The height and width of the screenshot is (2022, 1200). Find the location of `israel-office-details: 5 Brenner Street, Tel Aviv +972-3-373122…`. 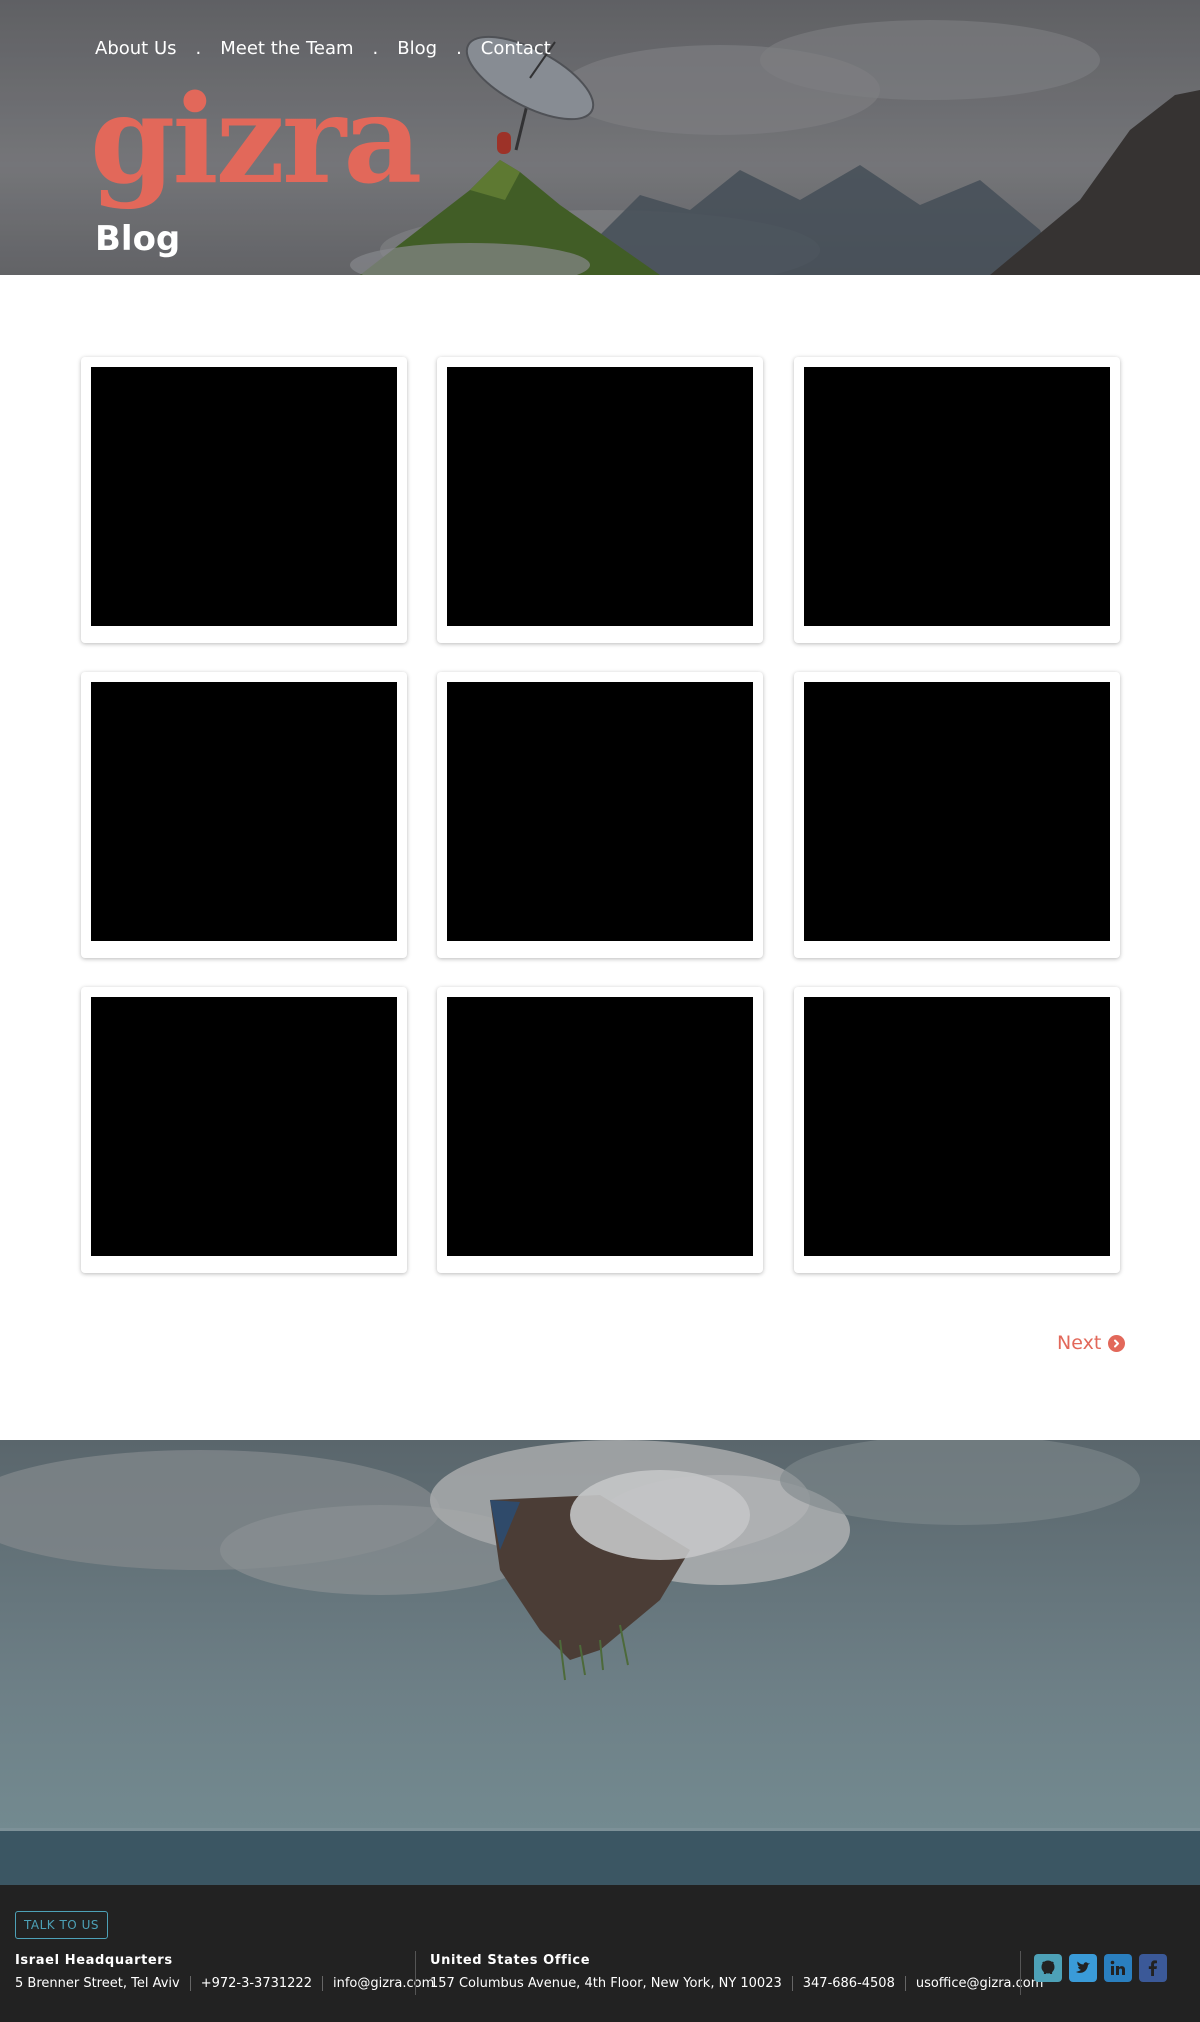

israel-office-details: 5 Brenner Street, Tel Aviv +972-3-373122… is located at coordinates (224, 1983).